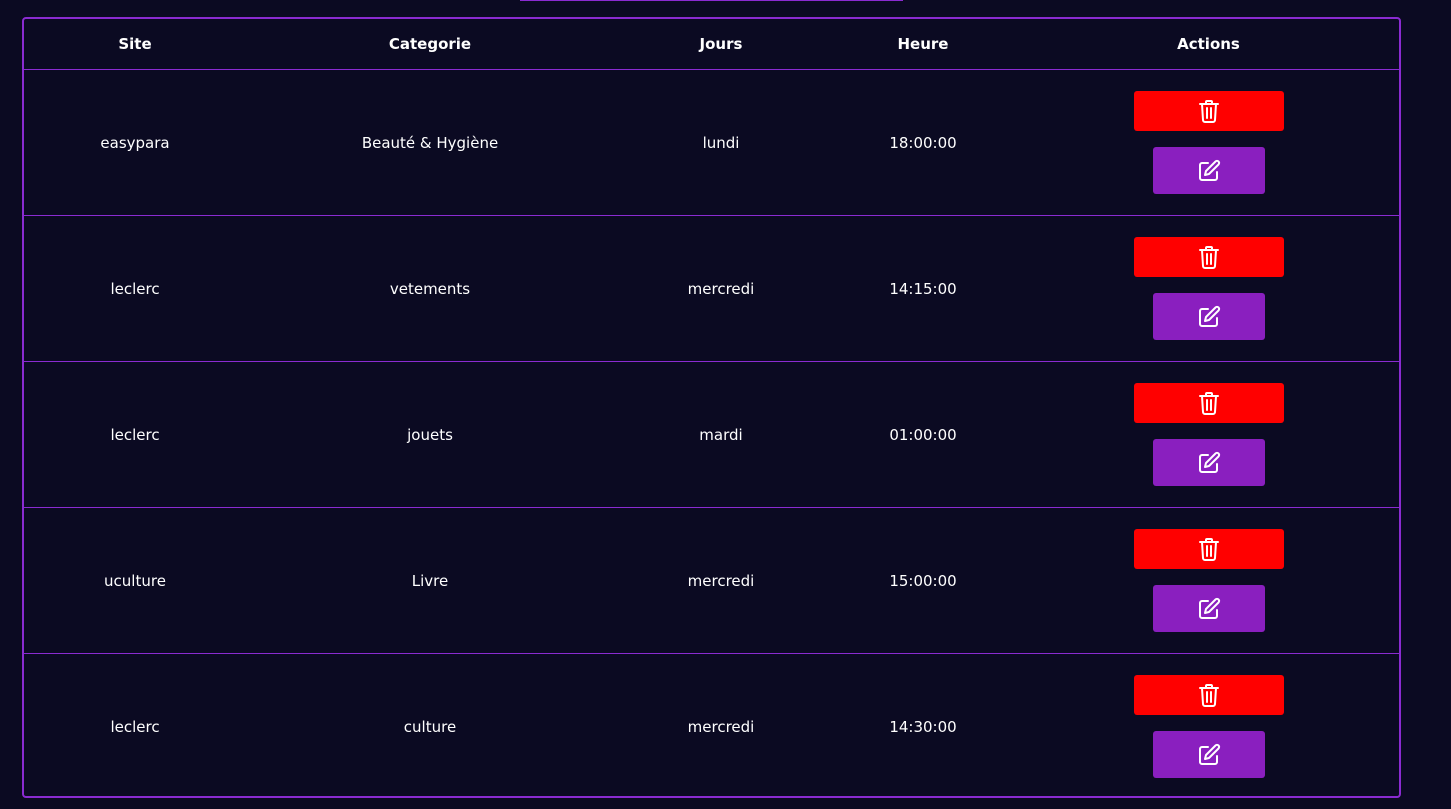 The height and width of the screenshot is (809, 1451). Describe the element at coordinates (923, 580) in the screenshot. I see `cell-heure: 15:00:00` at that location.